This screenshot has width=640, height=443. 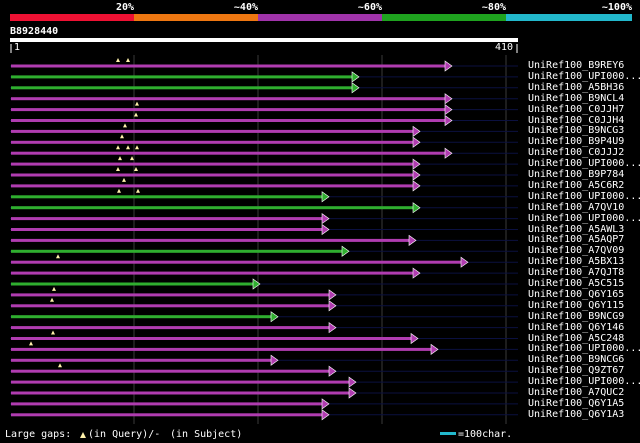 I want to click on hit-label: UniRef100_A7QUC2, so click(x=584, y=392).